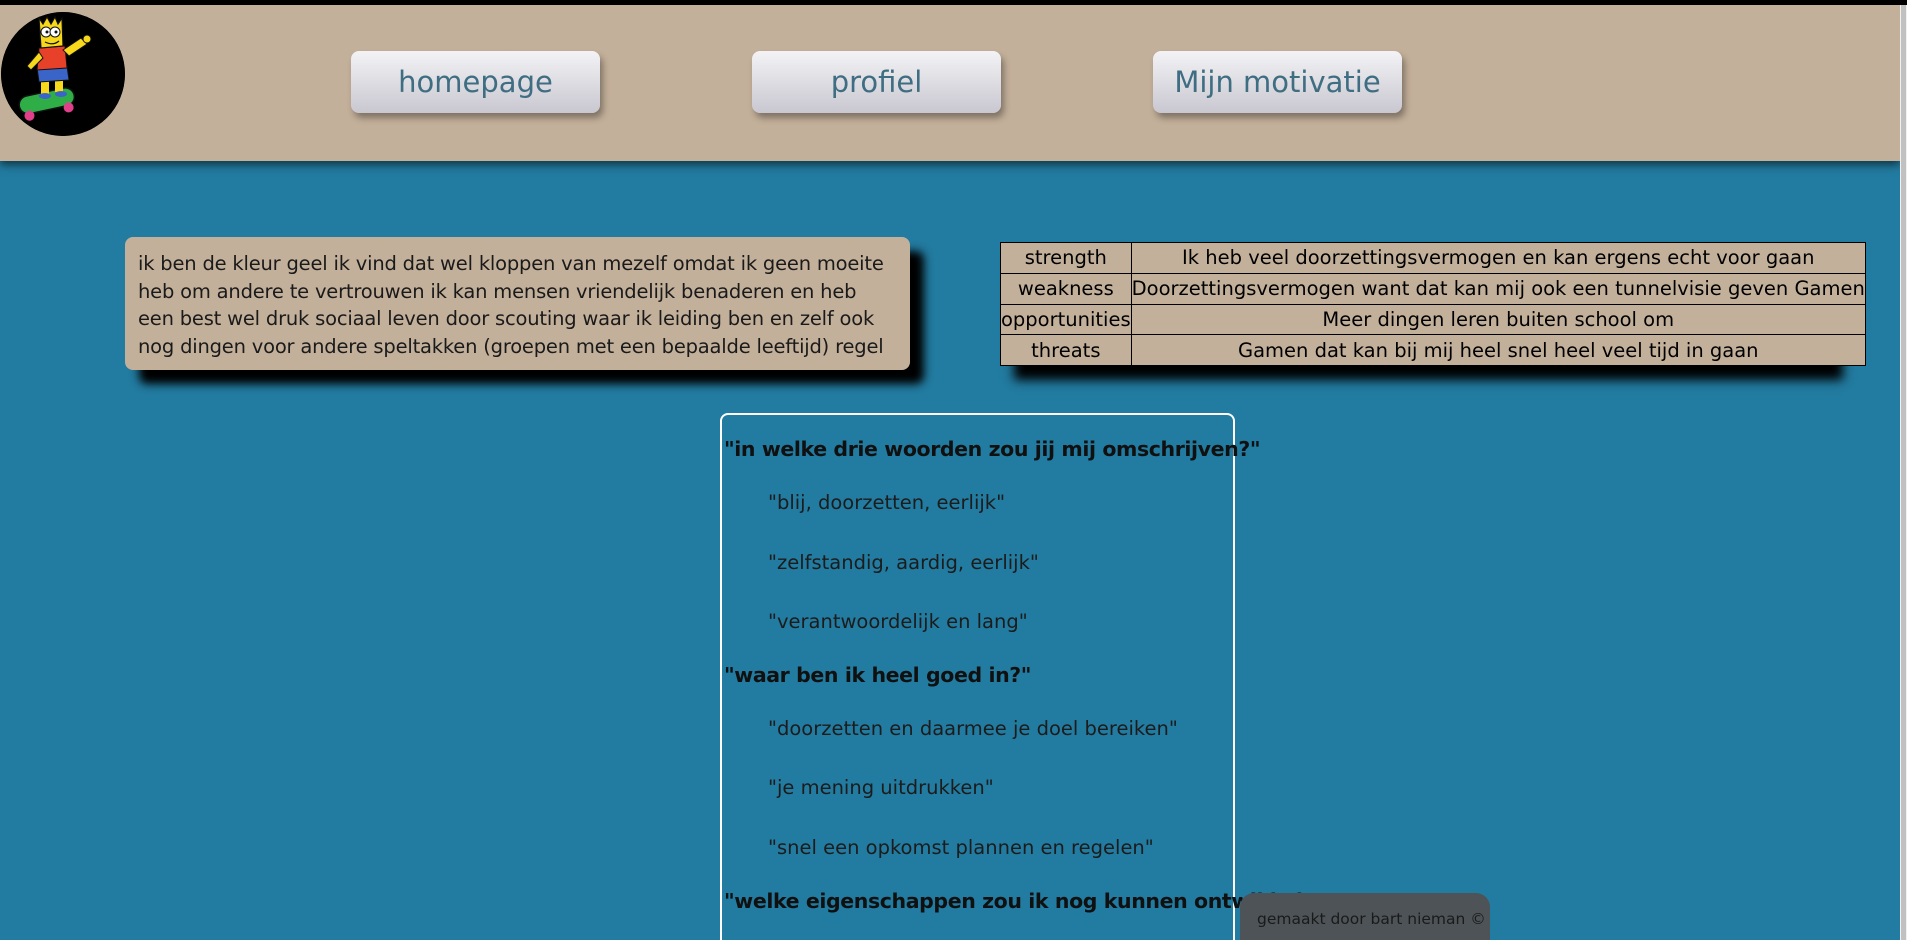 The height and width of the screenshot is (940, 1907). I want to click on swot-label-threats: threats, so click(1066, 350).